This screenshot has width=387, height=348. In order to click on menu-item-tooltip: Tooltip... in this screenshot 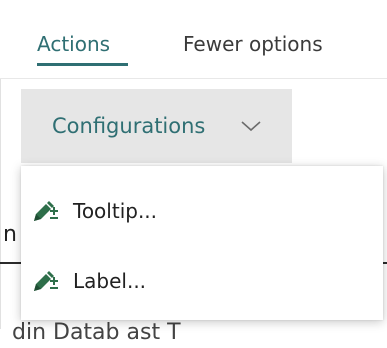, I will do `click(202, 211)`.